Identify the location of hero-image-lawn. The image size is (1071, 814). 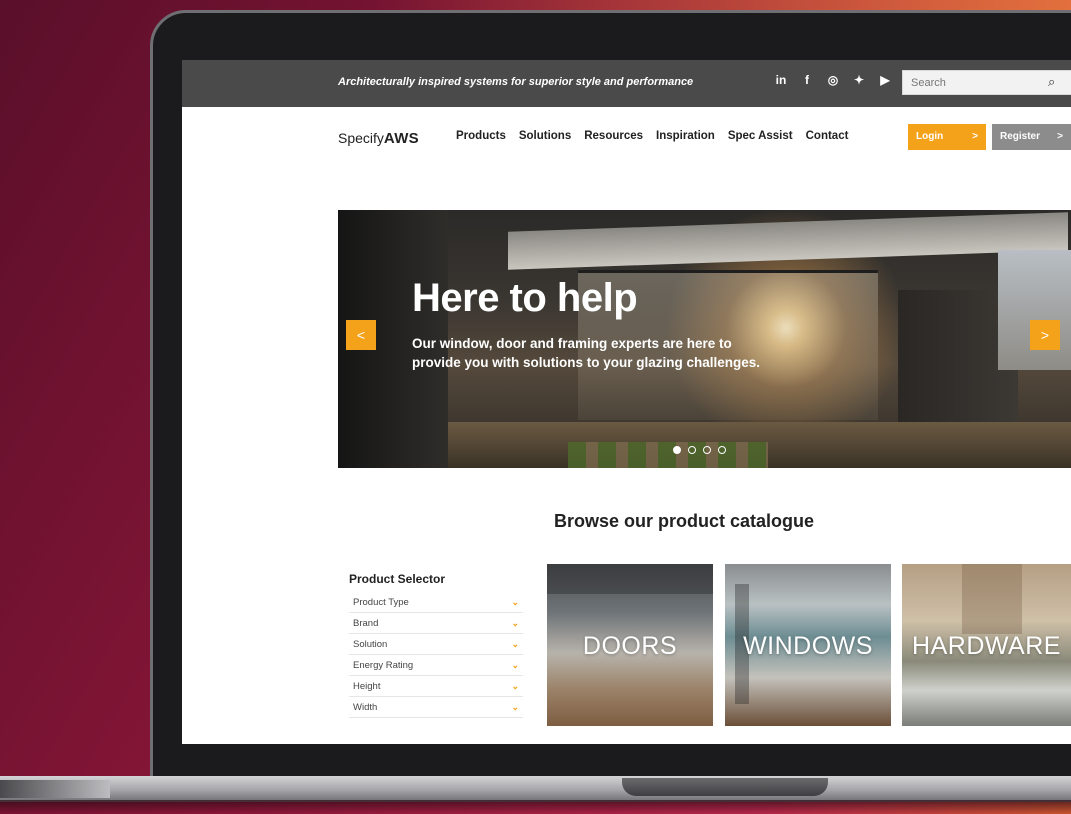
(668, 455).